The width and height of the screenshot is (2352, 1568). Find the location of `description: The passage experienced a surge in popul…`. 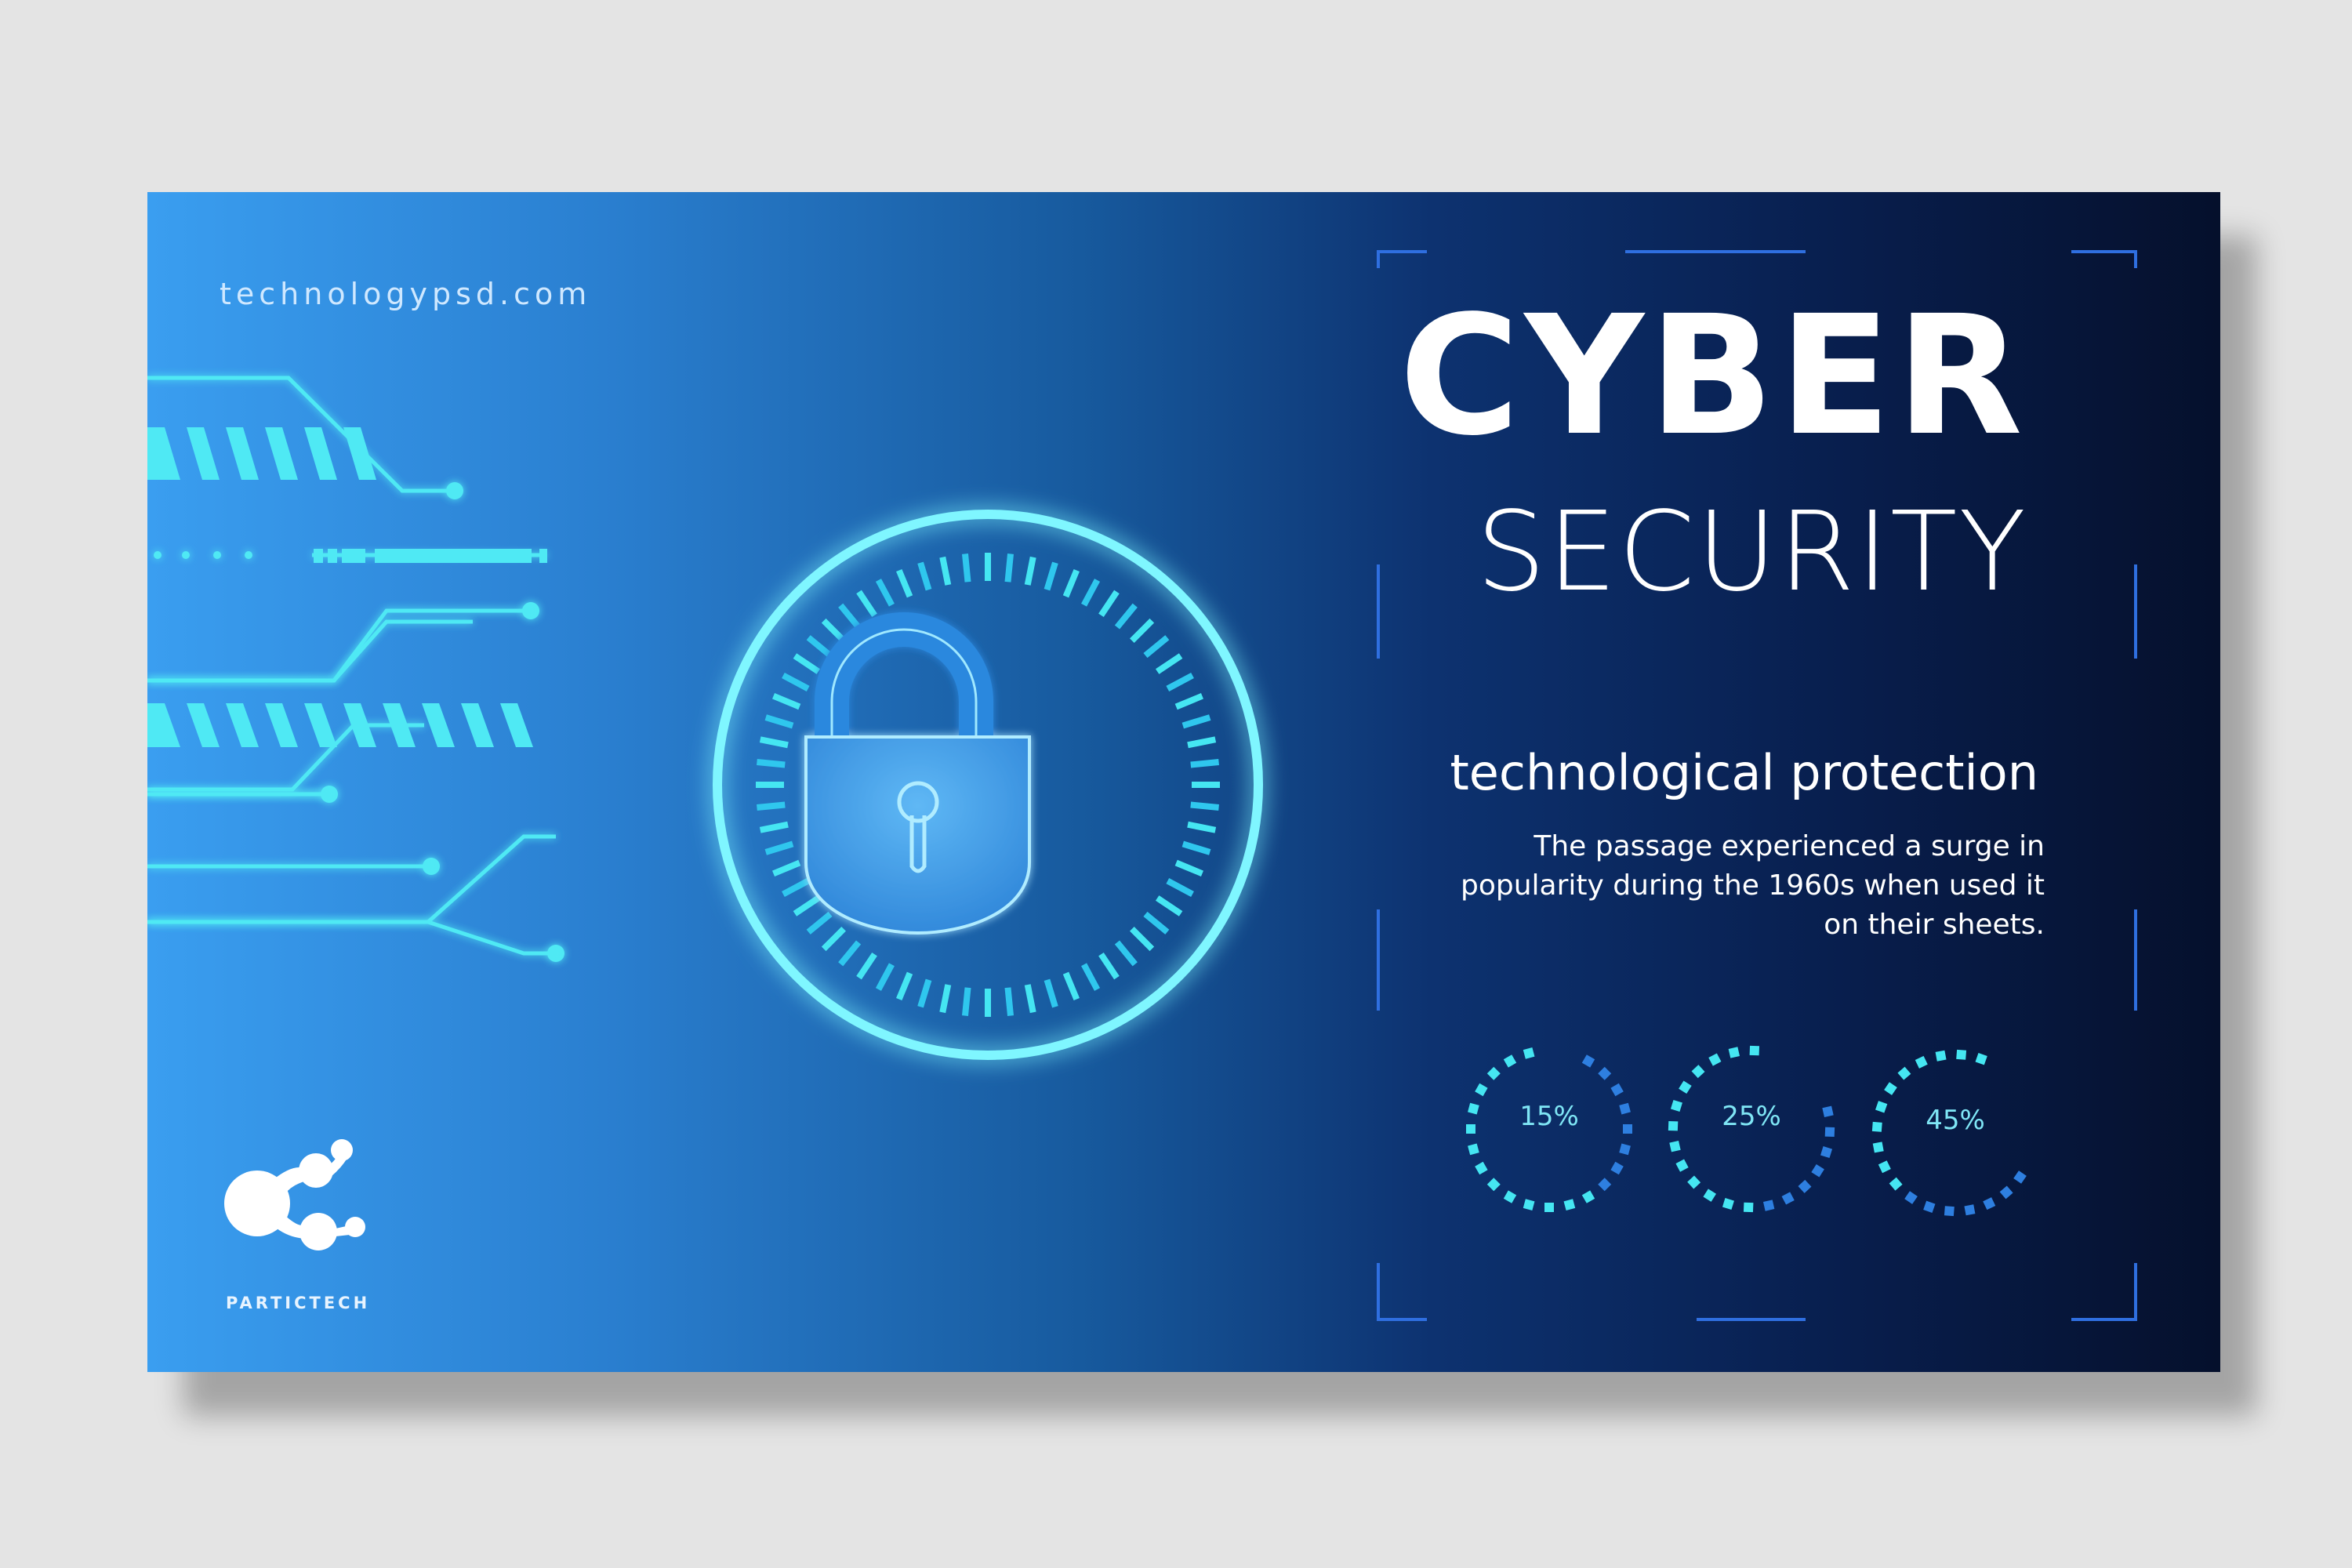

description: The passage experienced a surge in popul… is located at coordinates (1753, 886).